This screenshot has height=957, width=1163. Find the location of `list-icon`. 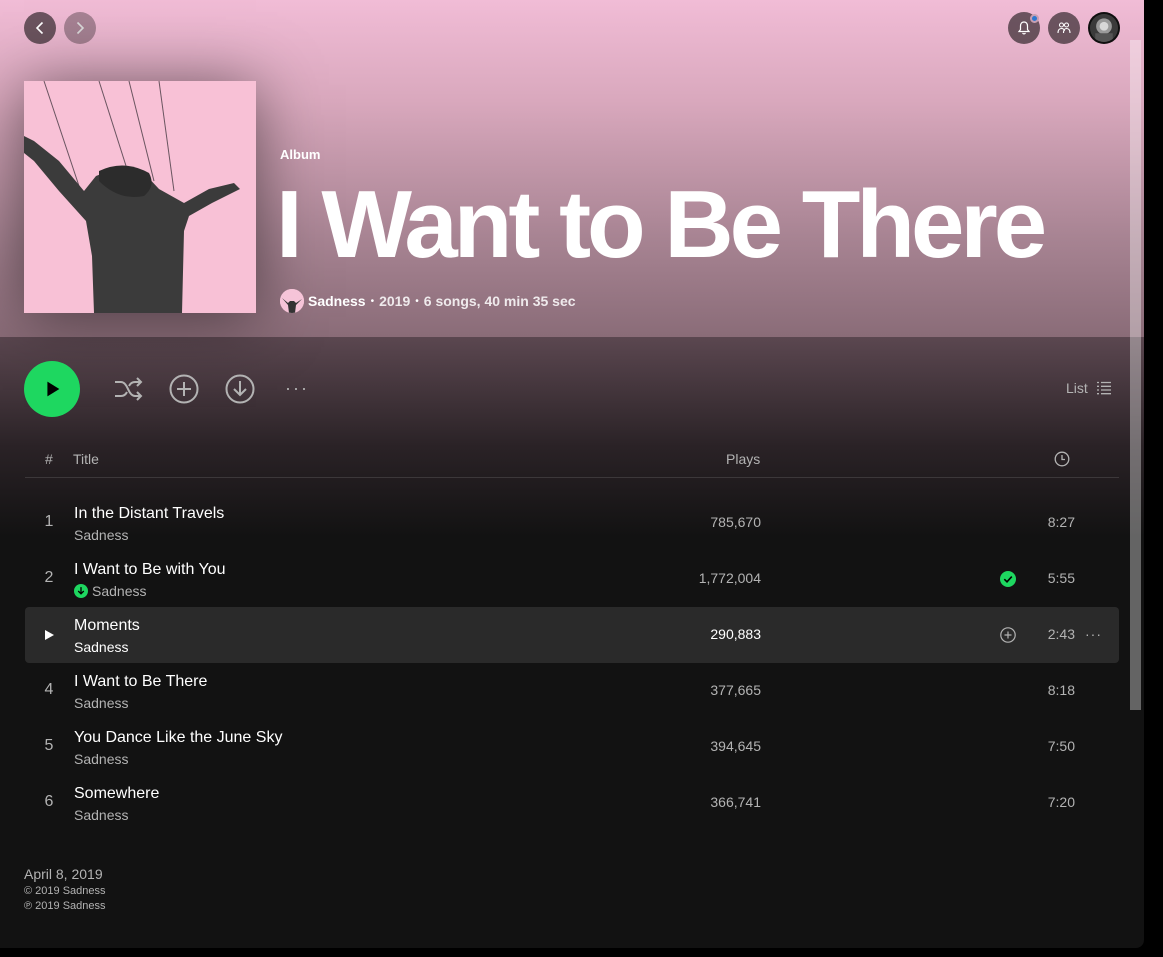

list-icon is located at coordinates (1103, 388).